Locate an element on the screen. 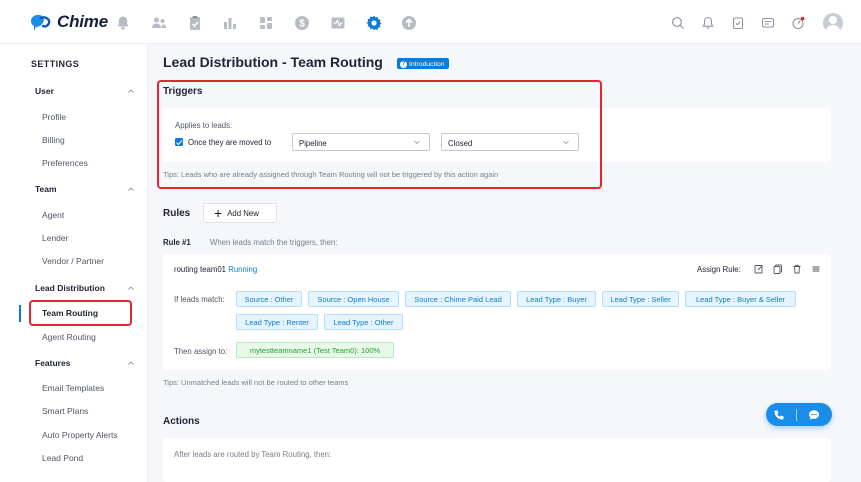  phone-icon is located at coordinates (779, 414).